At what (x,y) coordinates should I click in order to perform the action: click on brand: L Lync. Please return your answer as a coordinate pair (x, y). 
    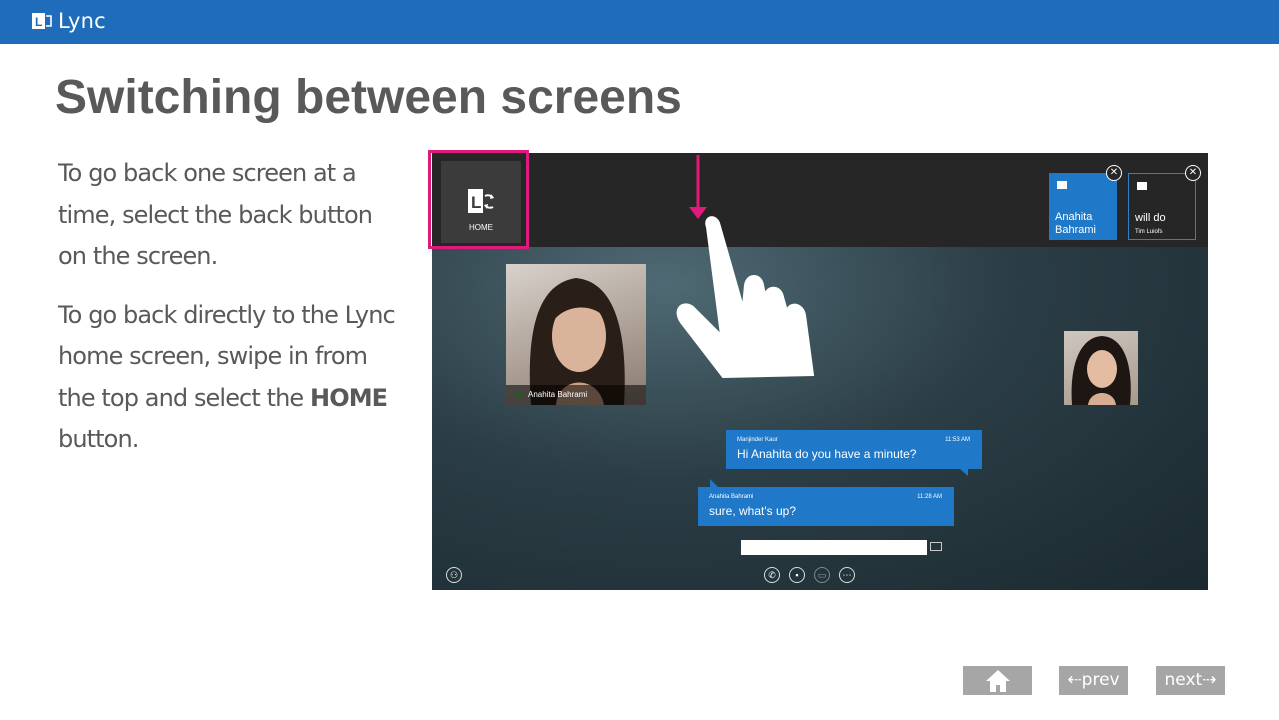
    Looking at the image, I should click on (69, 21).